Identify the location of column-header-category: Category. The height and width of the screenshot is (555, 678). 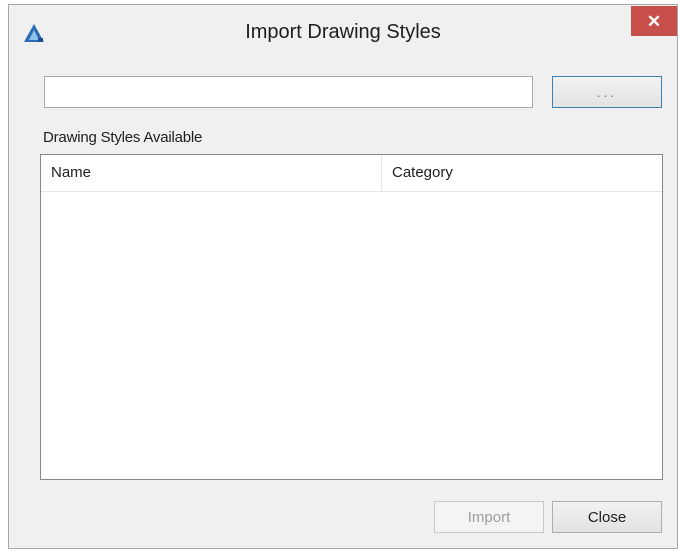
(522, 173).